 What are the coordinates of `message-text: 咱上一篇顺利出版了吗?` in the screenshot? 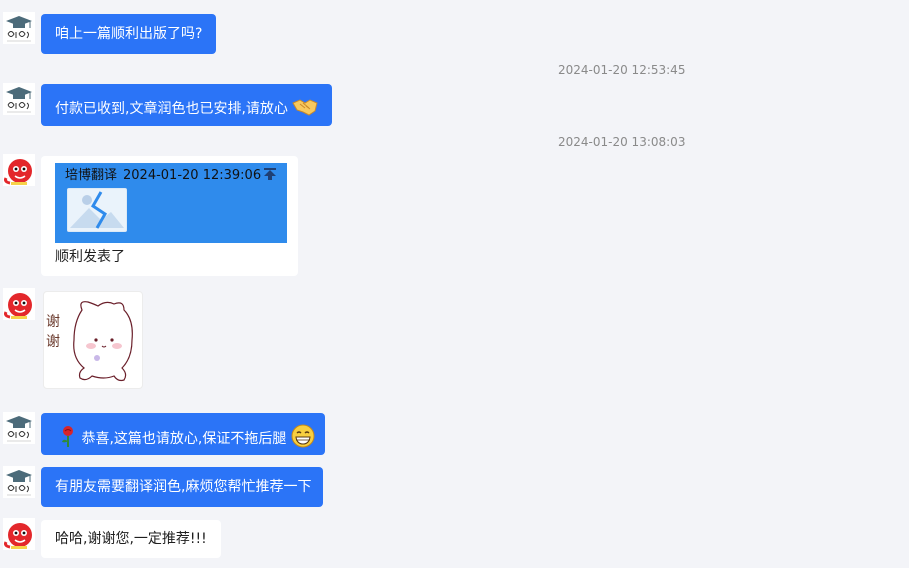 It's located at (129, 34).